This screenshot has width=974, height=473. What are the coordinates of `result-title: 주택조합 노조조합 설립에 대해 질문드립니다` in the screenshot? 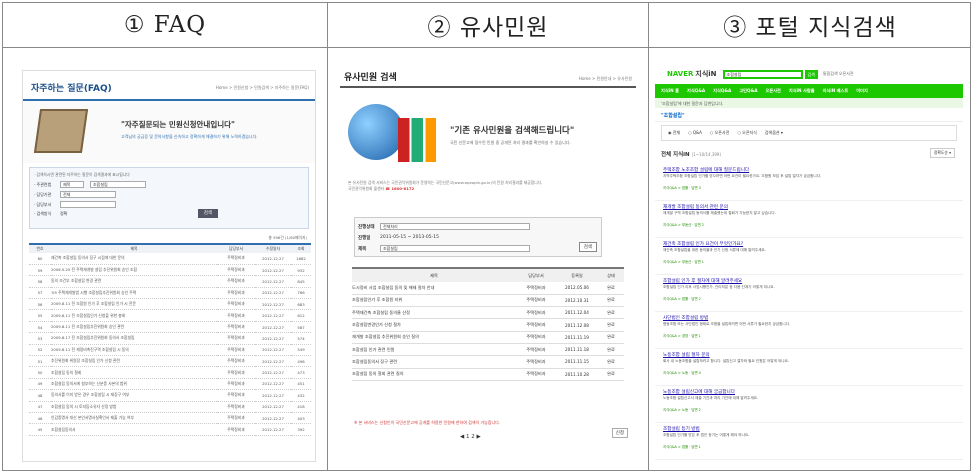 It's located at (809, 170).